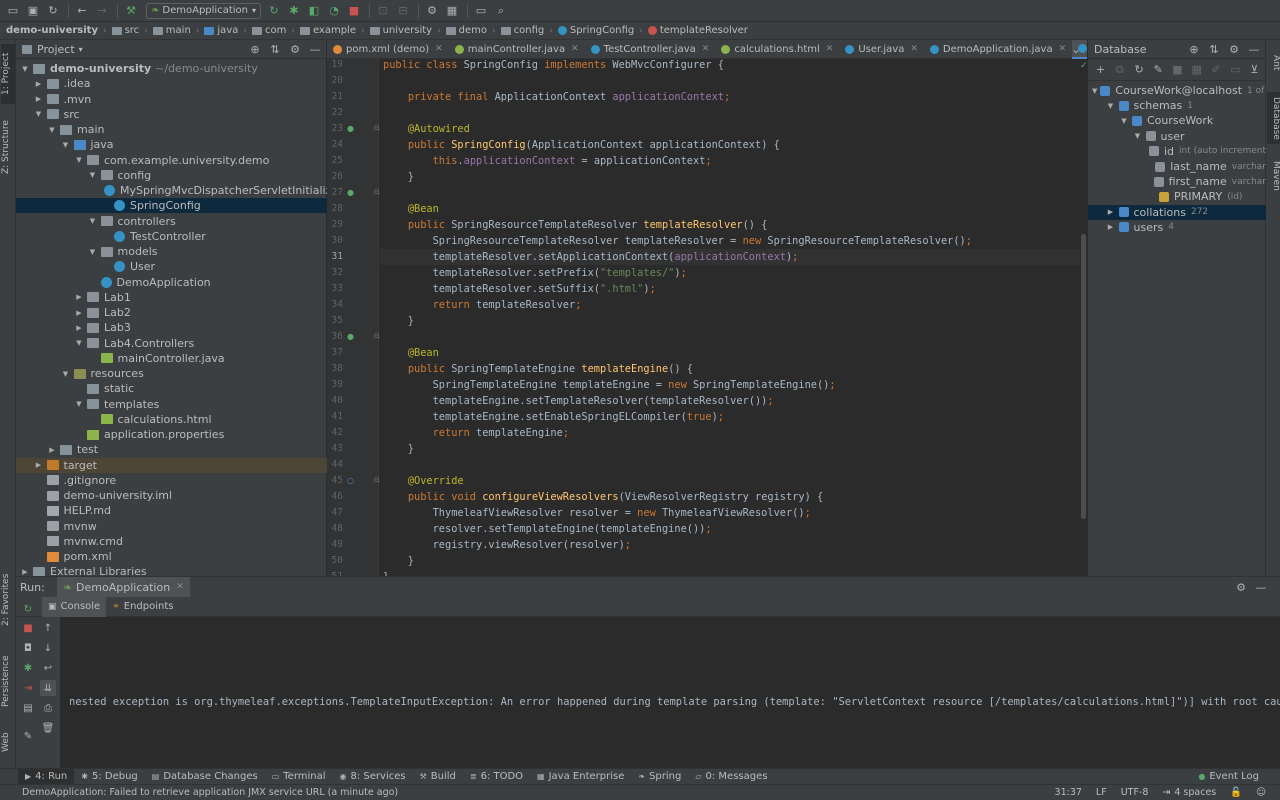  Describe the element at coordinates (203, 10) in the screenshot. I see `run-configuration-selector: ❧ DemoApplication ▾` at that location.